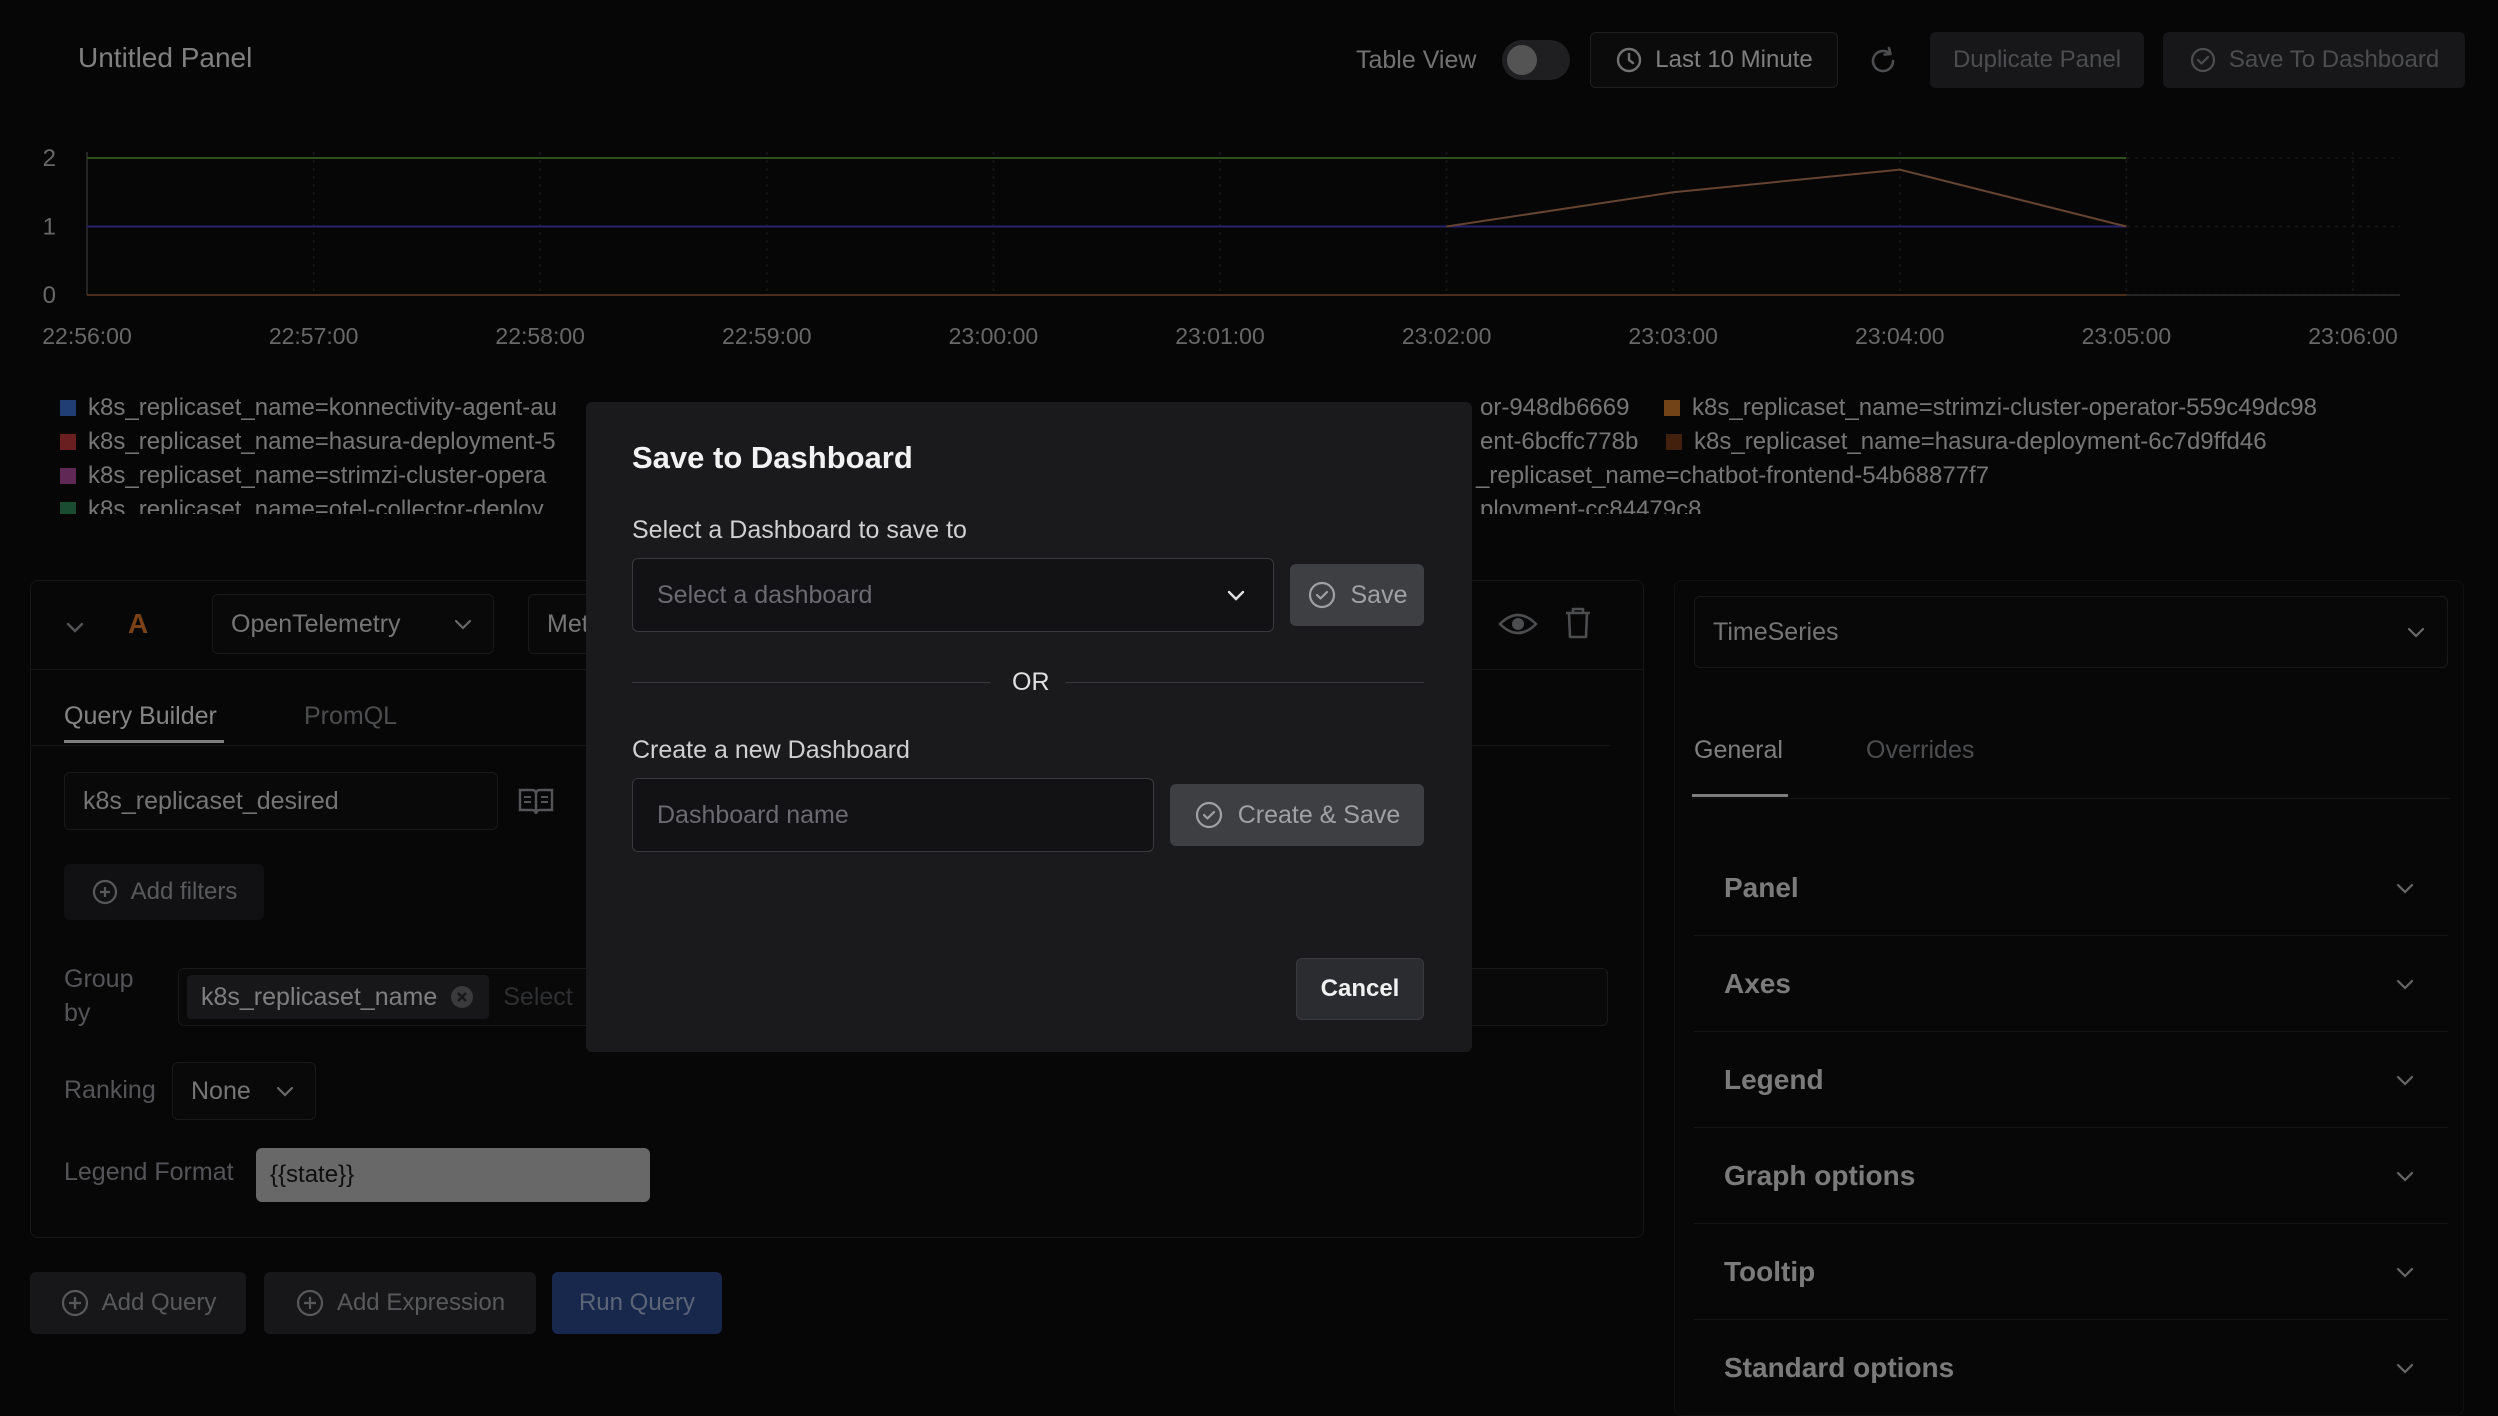 This screenshot has width=2498, height=1416. I want to click on cancel-label: Cancel, so click(1360, 988).